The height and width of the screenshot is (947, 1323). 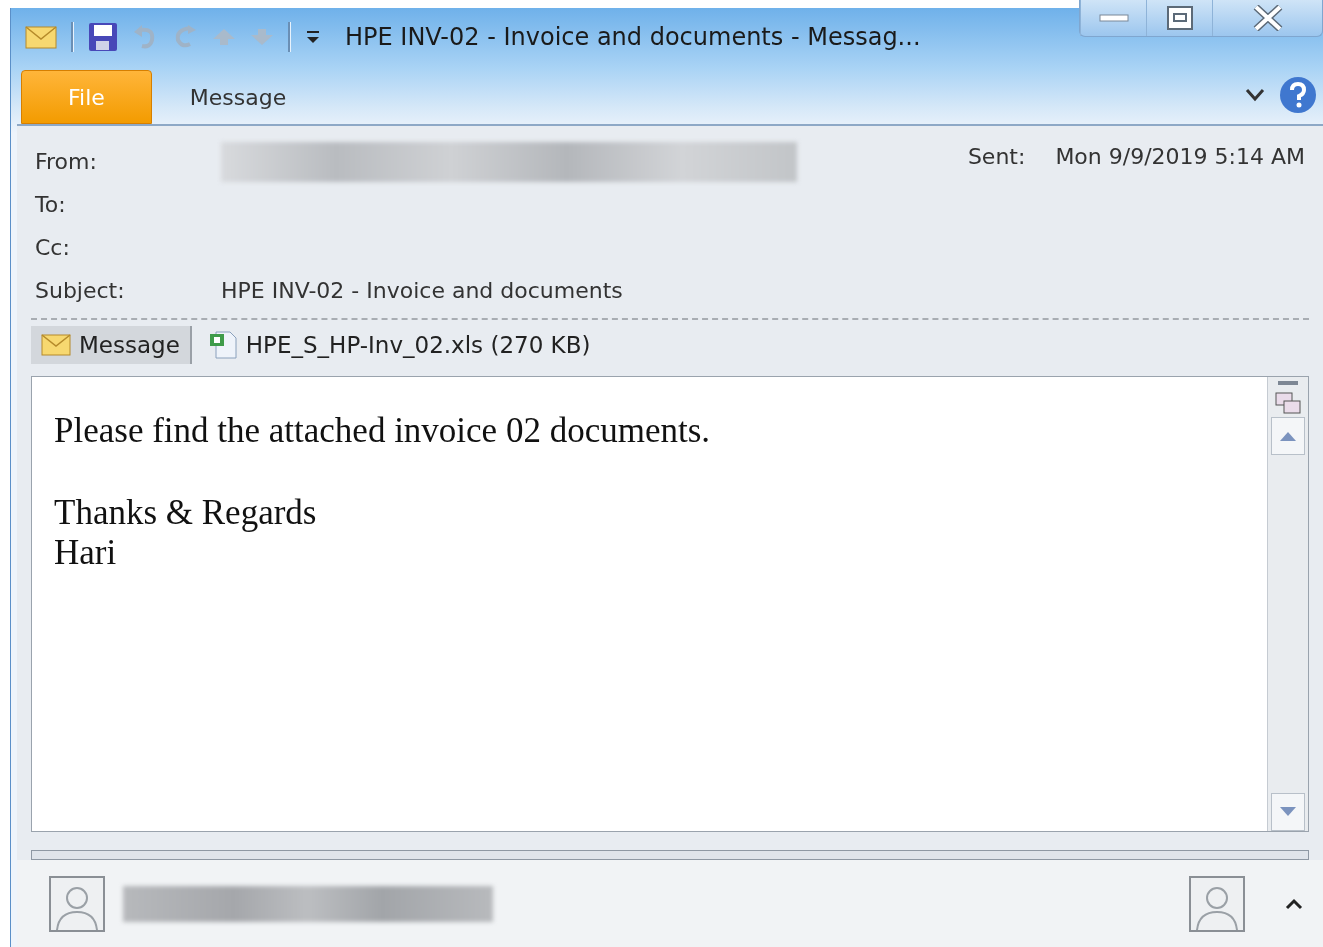 What do you see at coordinates (1267, 18) in the screenshot?
I see `close-icon` at bounding box center [1267, 18].